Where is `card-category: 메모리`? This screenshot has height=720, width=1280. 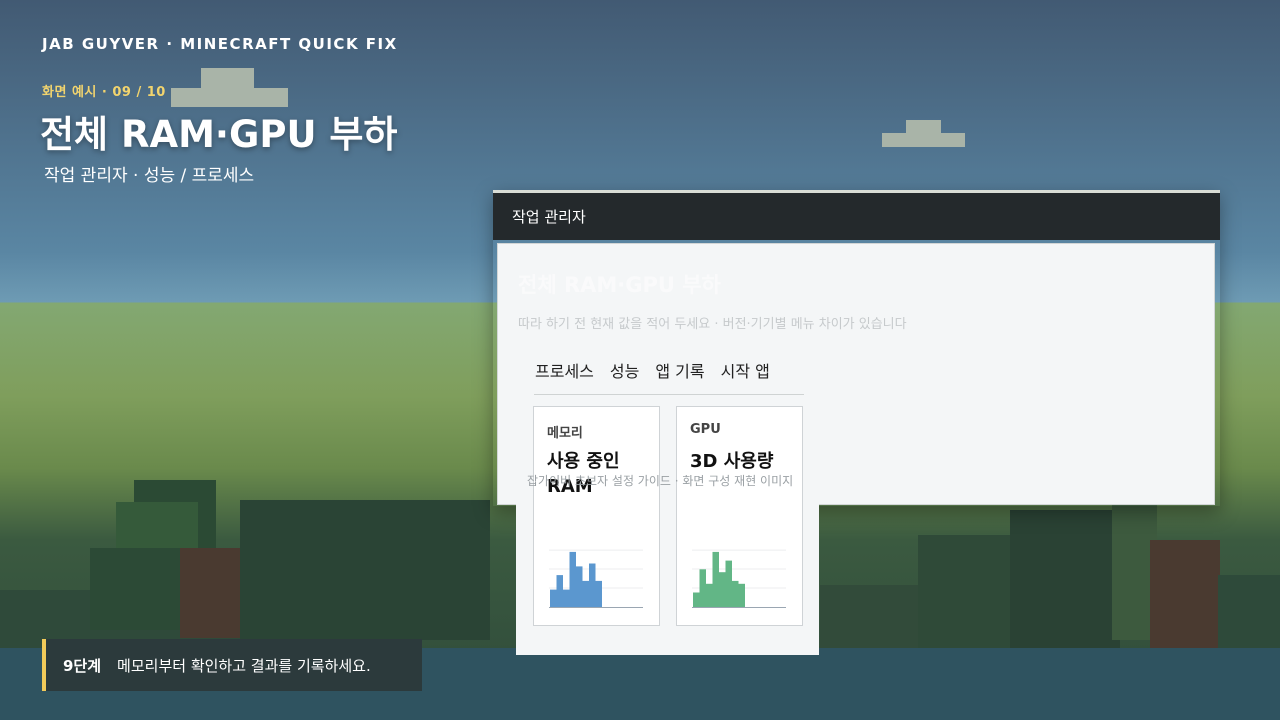
card-category: 메모리 is located at coordinates (565, 433).